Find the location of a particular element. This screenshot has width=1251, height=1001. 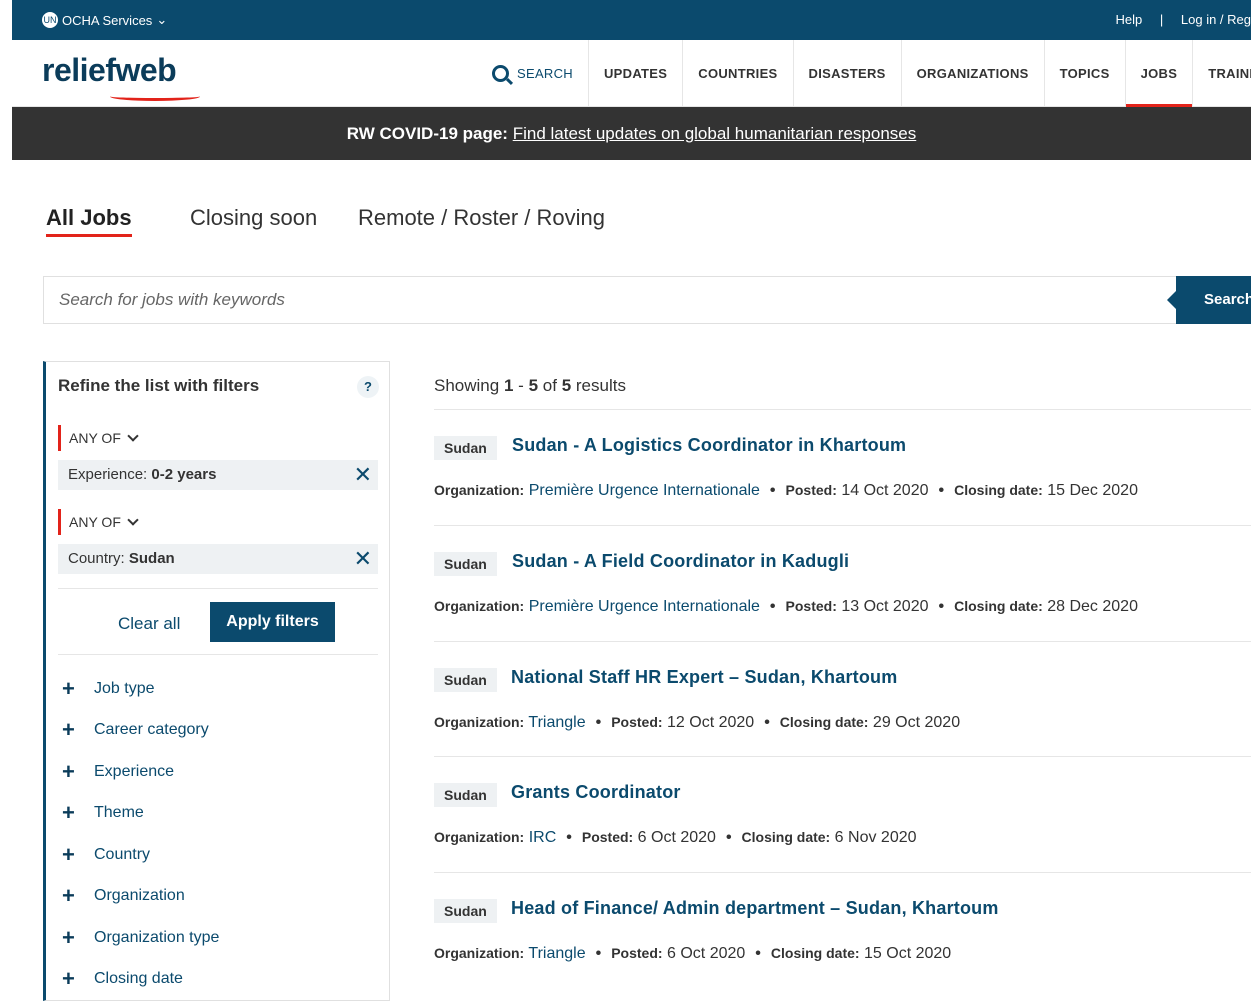

job-title-link: Grants Coordinator is located at coordinates (596, 792).